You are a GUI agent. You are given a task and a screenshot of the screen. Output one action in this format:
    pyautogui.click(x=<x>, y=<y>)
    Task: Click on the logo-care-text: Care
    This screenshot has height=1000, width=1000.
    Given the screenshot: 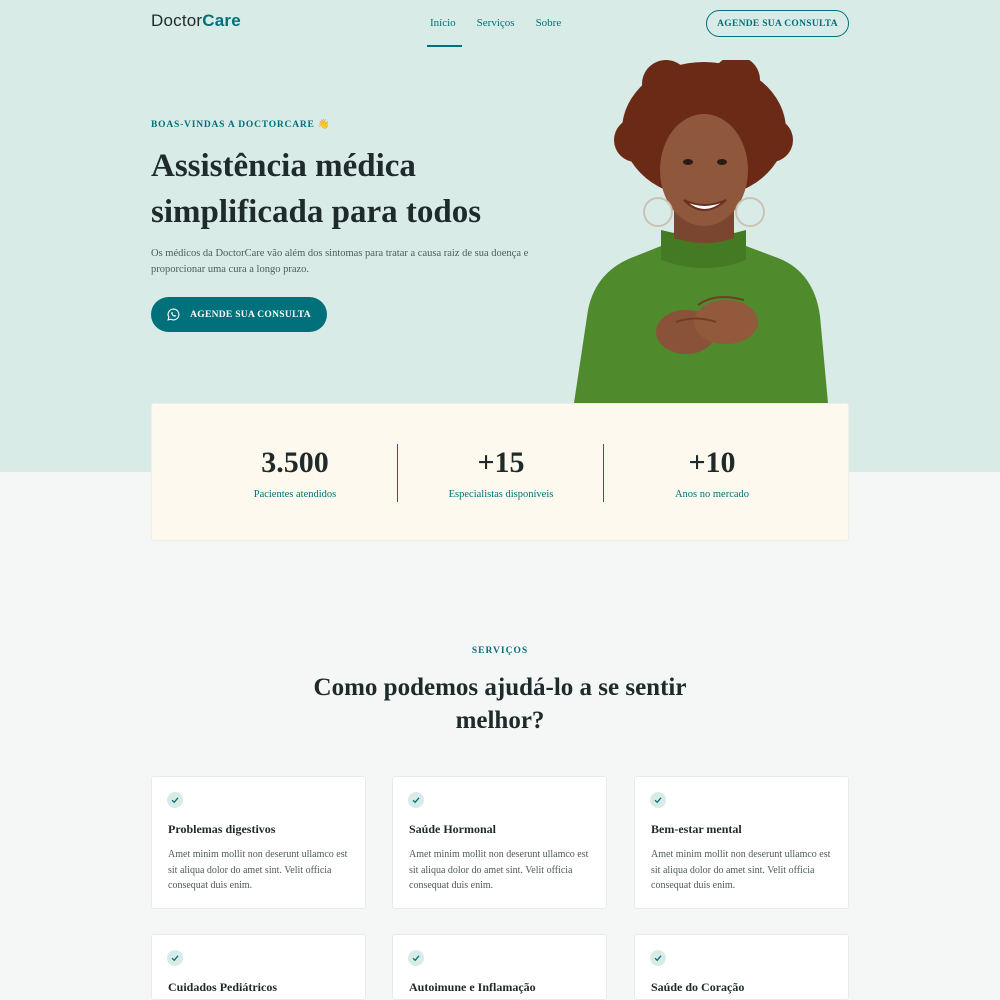 What is the action you would take?
    pyautogui.click(x=221, y=20)
    